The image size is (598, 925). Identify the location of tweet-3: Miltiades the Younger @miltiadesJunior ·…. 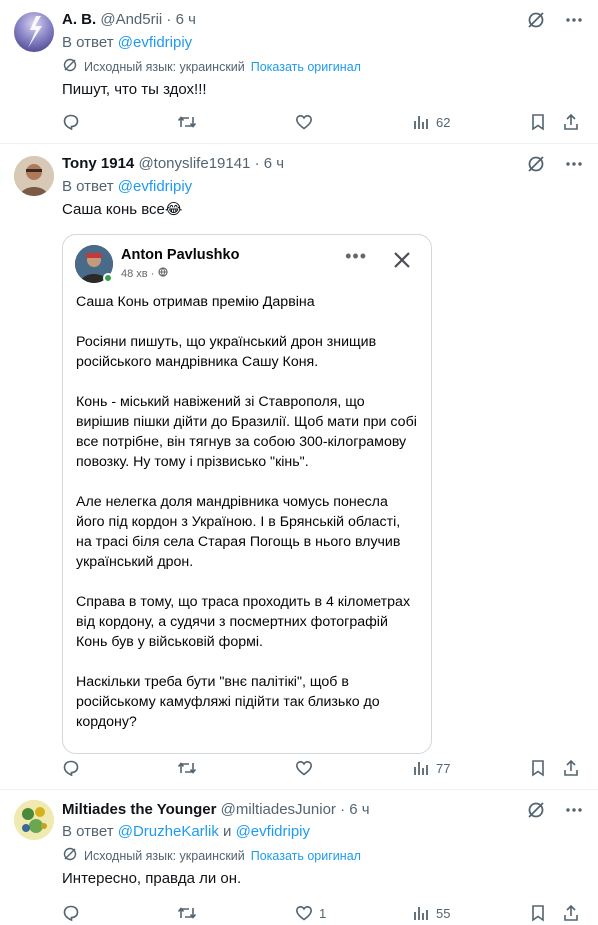
(299, 857).